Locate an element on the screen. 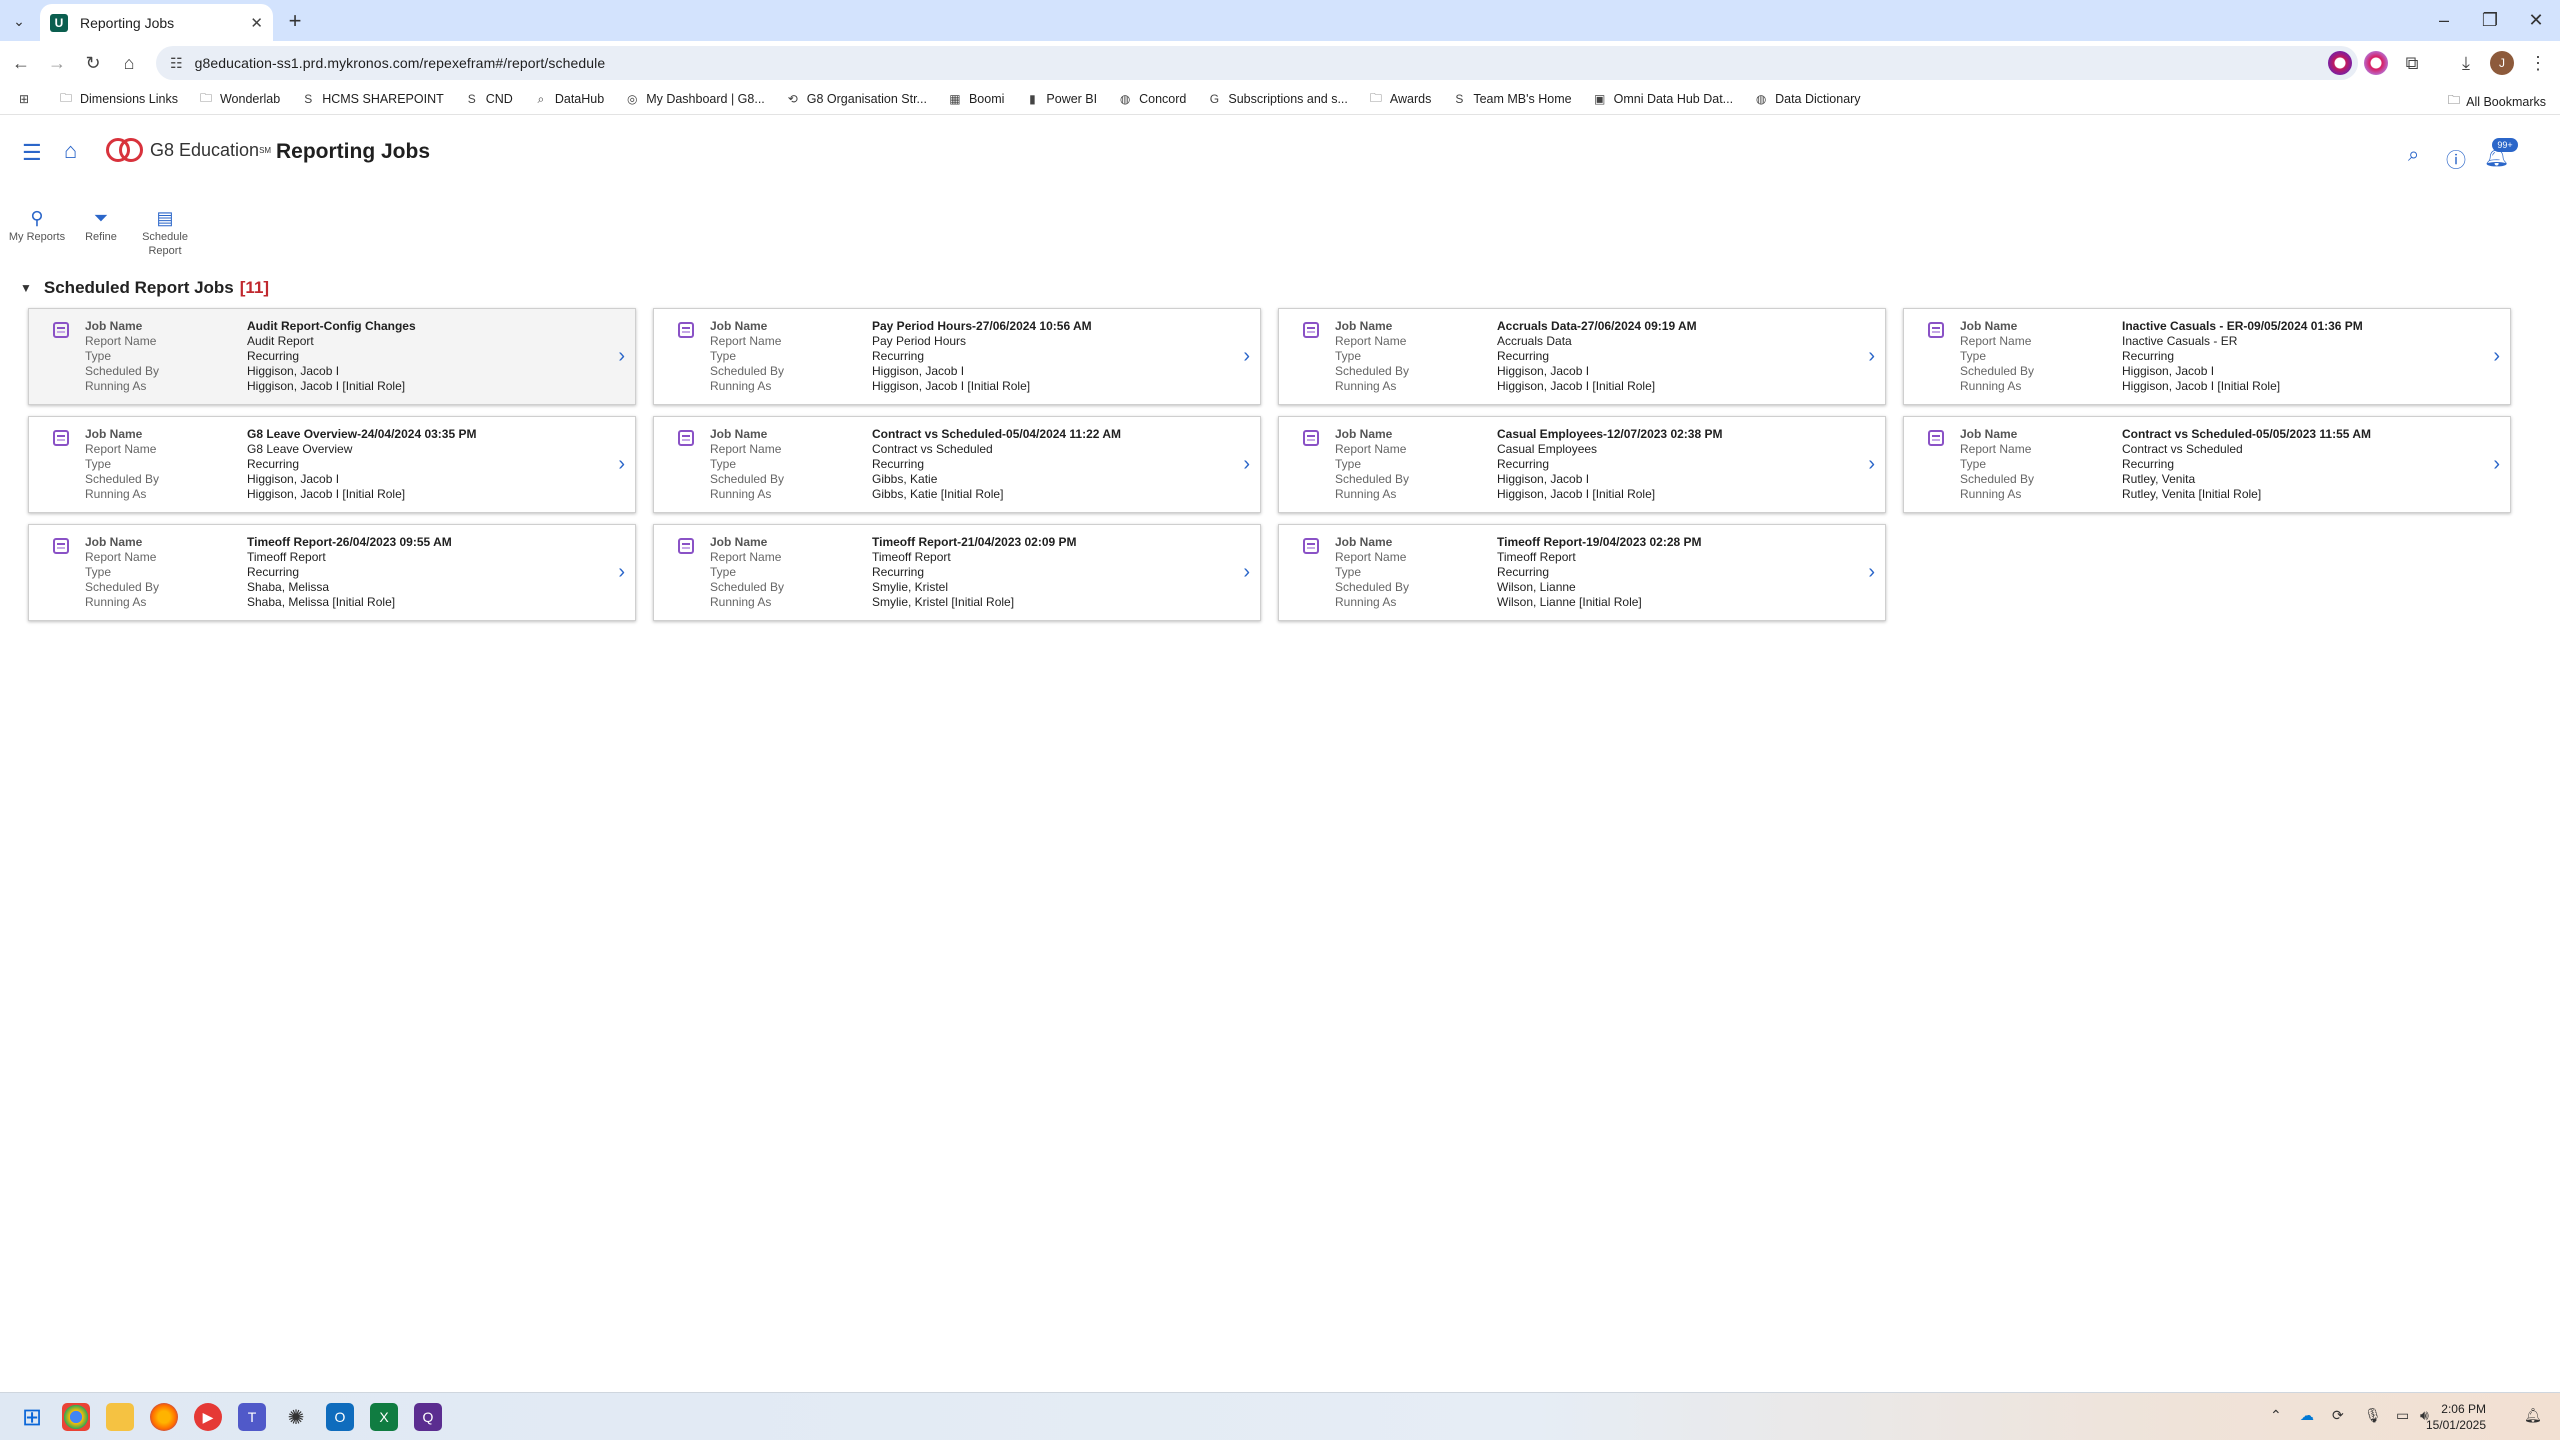 This screenshot has height=1440, width=2560. search-icon: ⌕ is located at coordinates (2413, 155).